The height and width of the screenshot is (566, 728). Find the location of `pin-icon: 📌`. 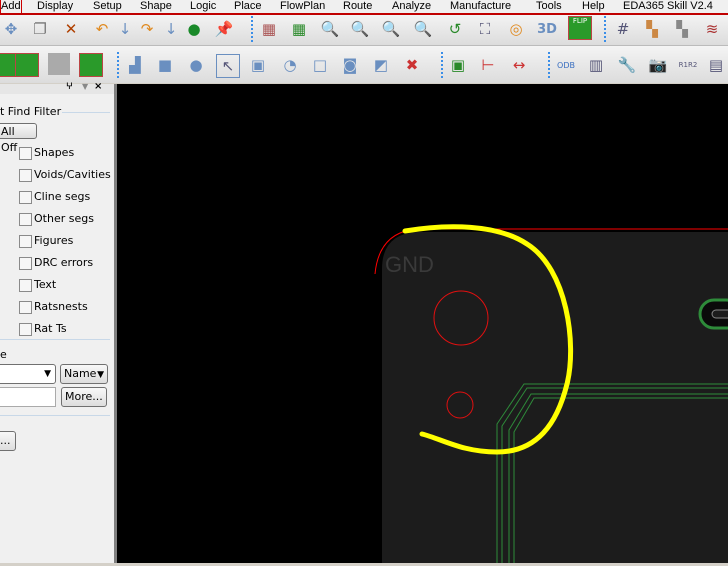

pin-icon: 📌 is located at coordinates (224, 29).